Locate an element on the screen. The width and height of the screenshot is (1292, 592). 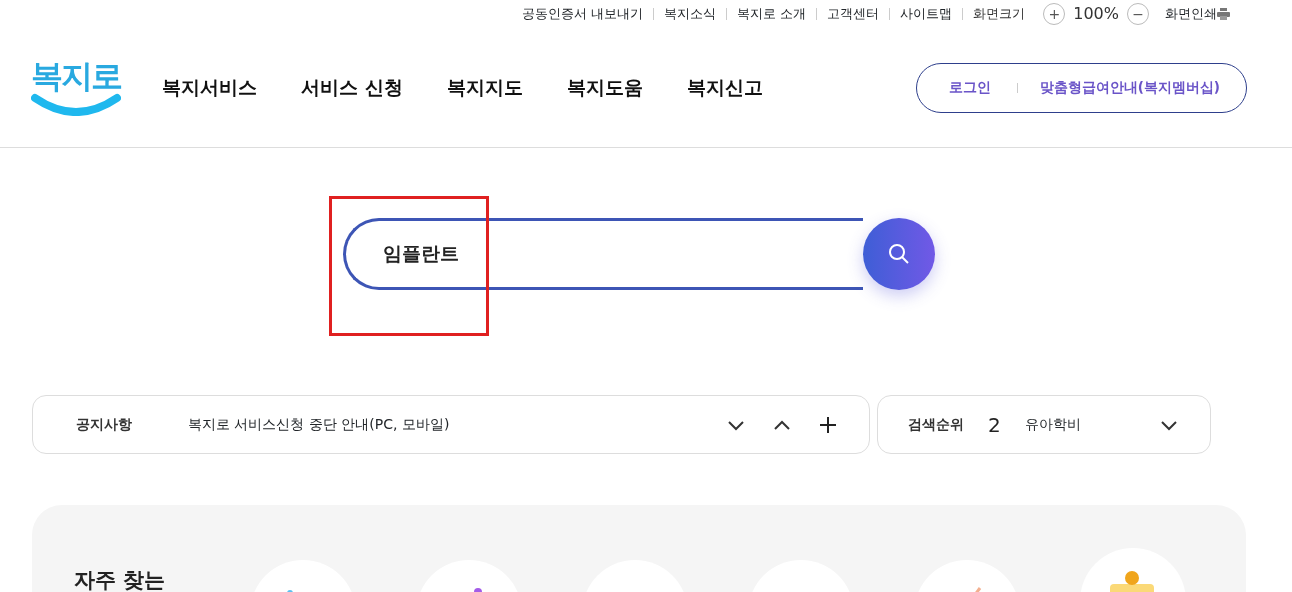
login-link: 로그인 is located at coordinates (969, 87).